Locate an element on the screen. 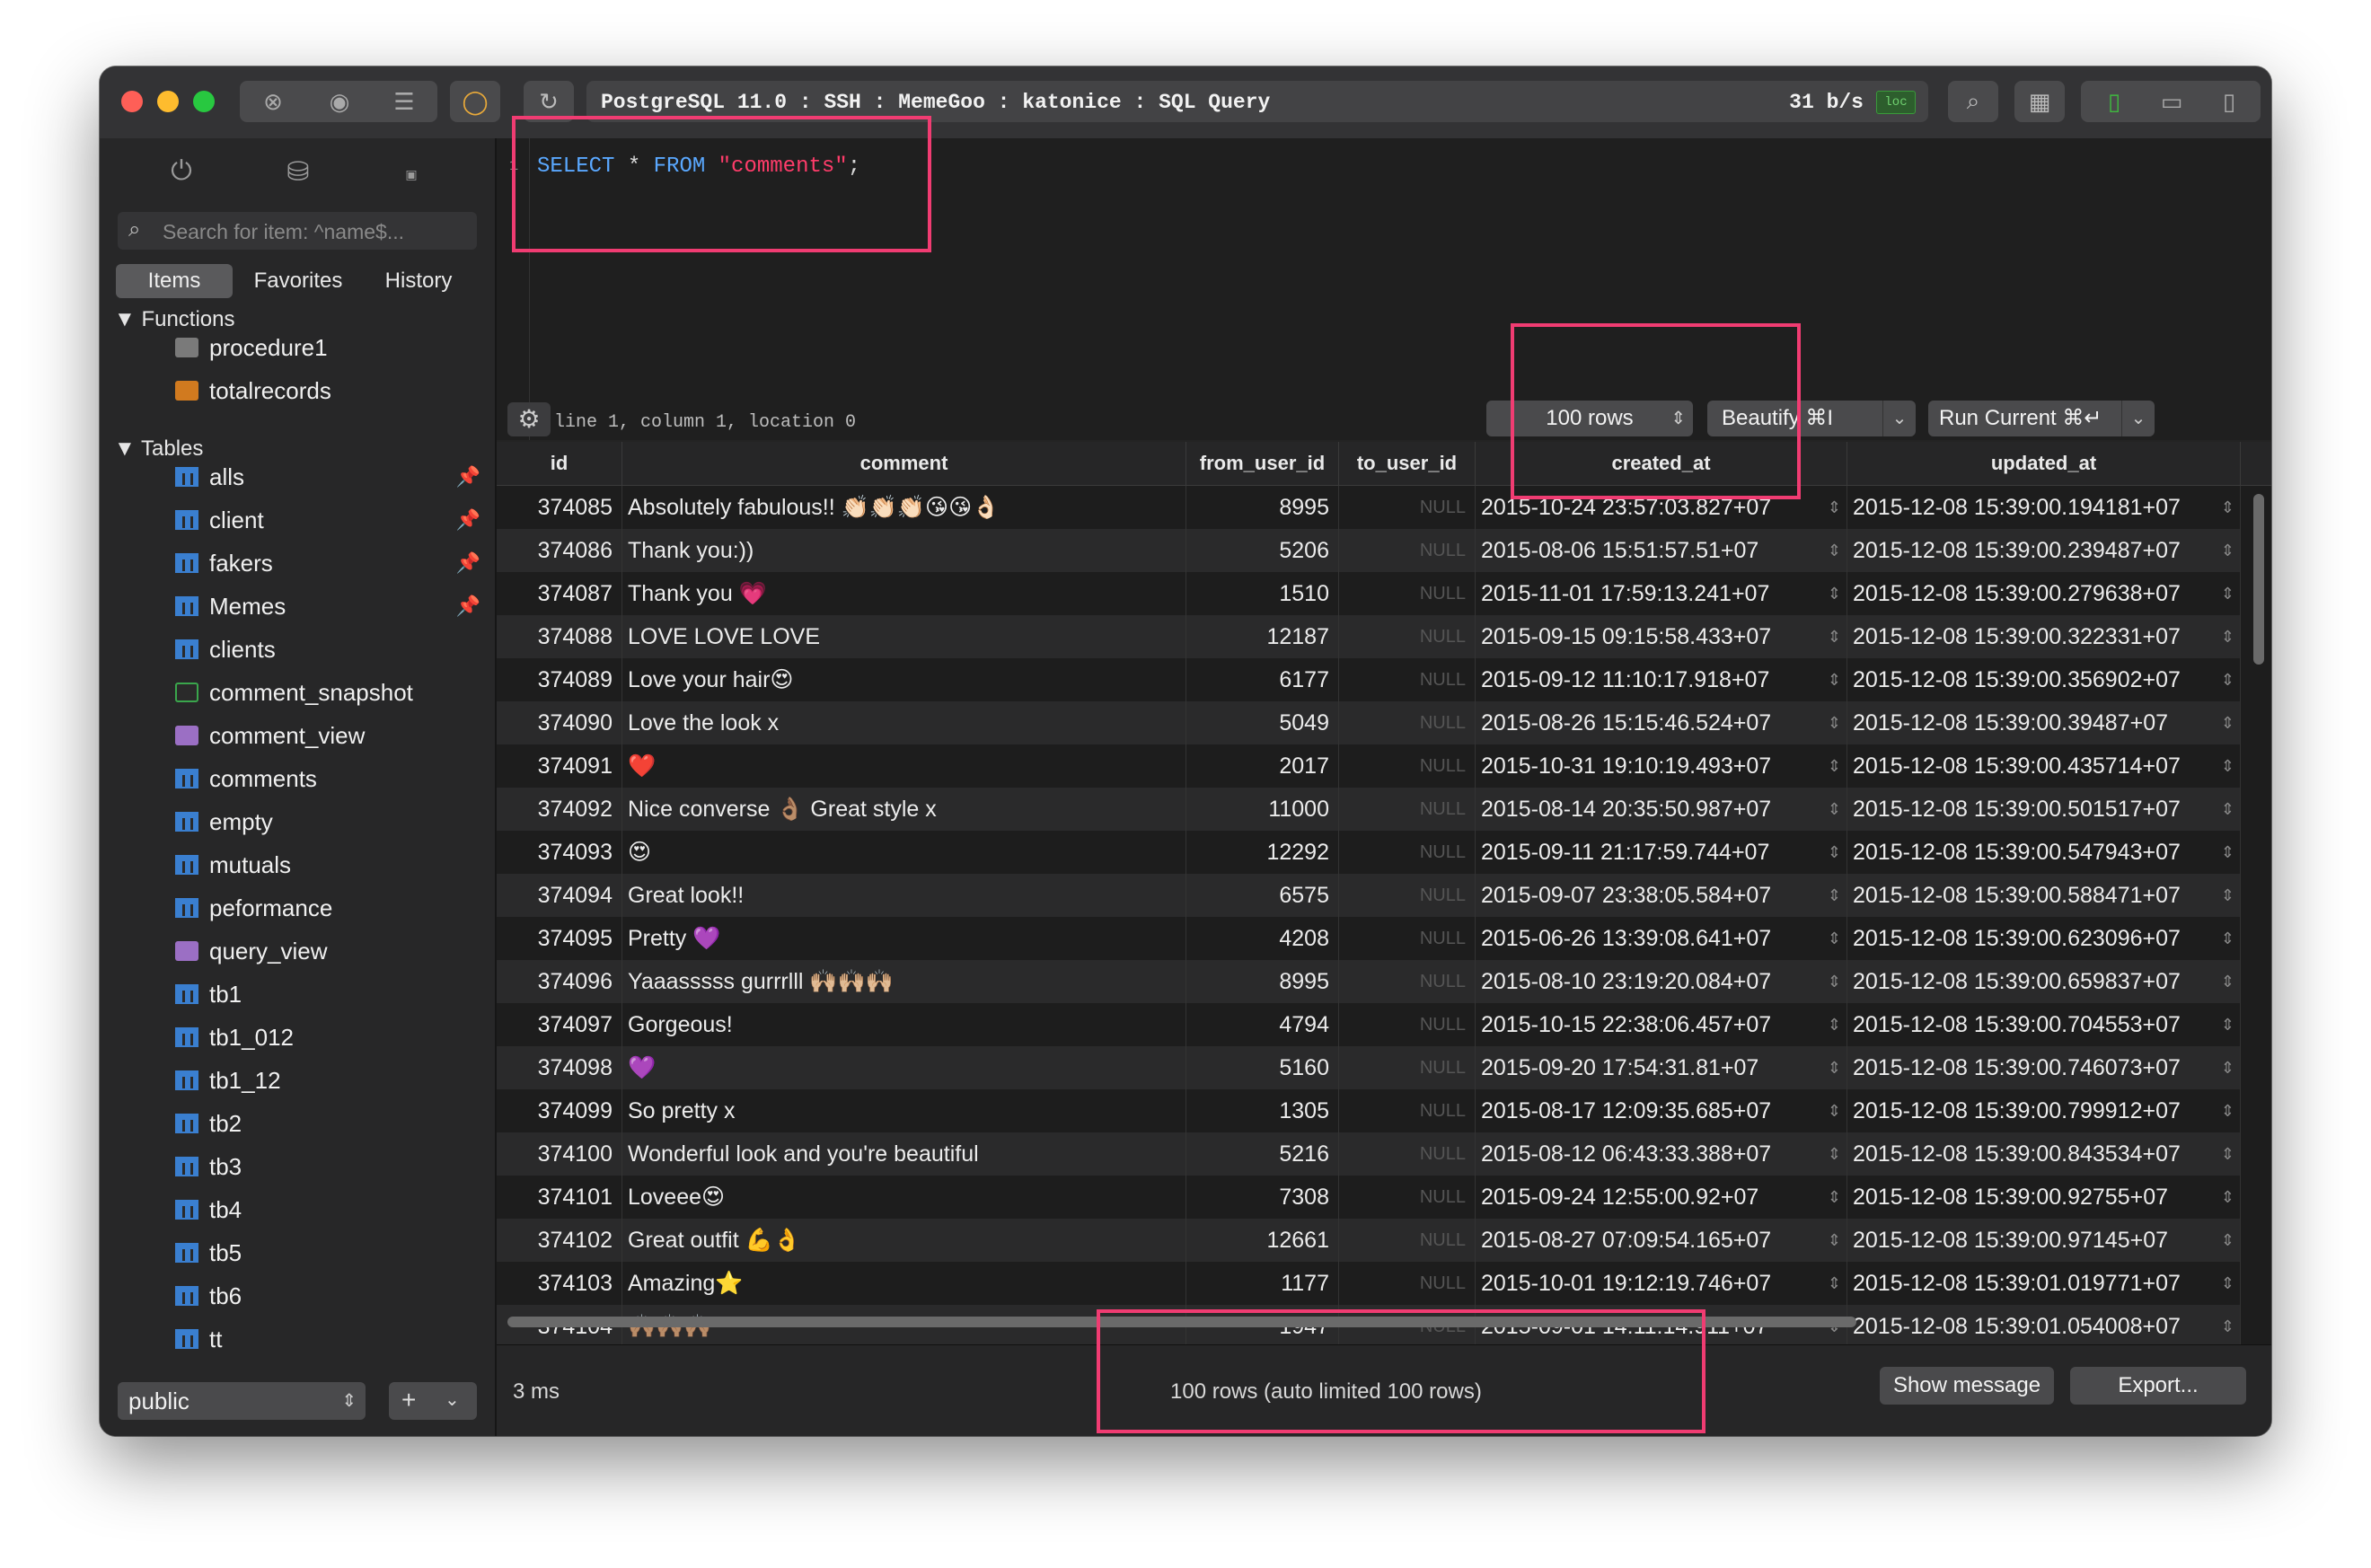  sidebar-item-tb1_012: tb1_012 is located at coordinates (327, 1037).